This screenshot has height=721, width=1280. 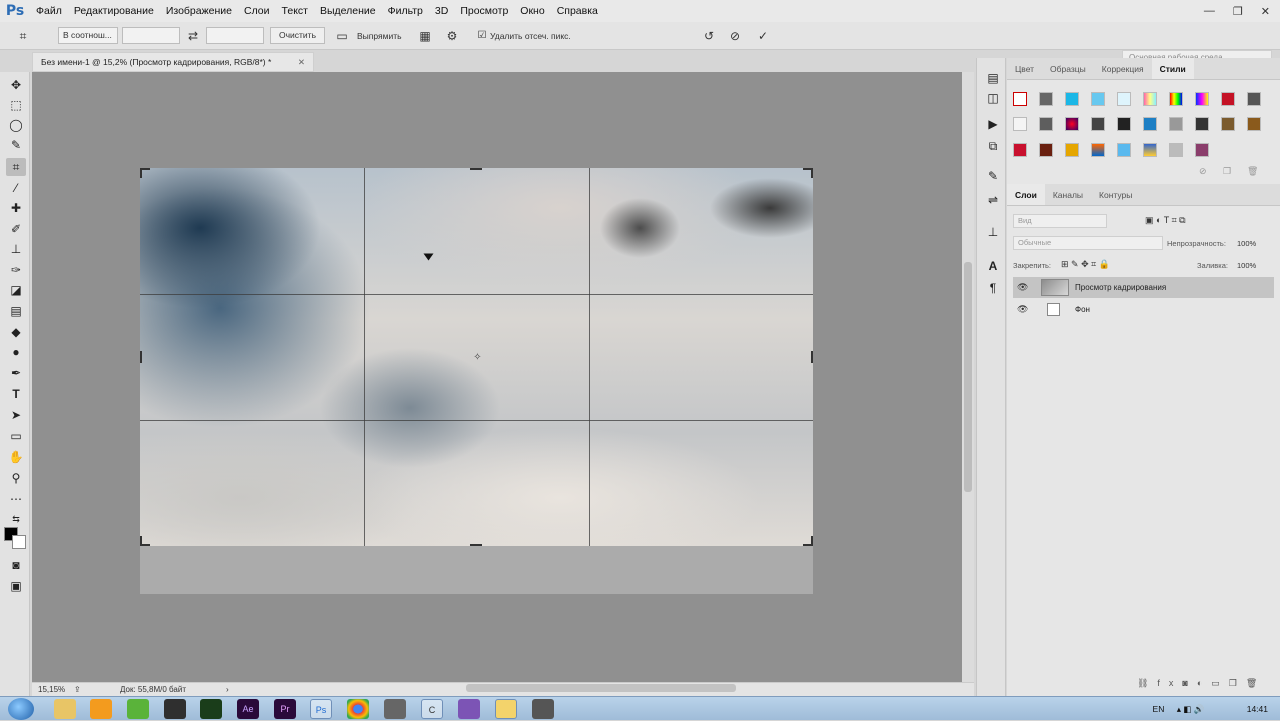 I want to click on menu-image: Изображение, so click(x=199, y=11).